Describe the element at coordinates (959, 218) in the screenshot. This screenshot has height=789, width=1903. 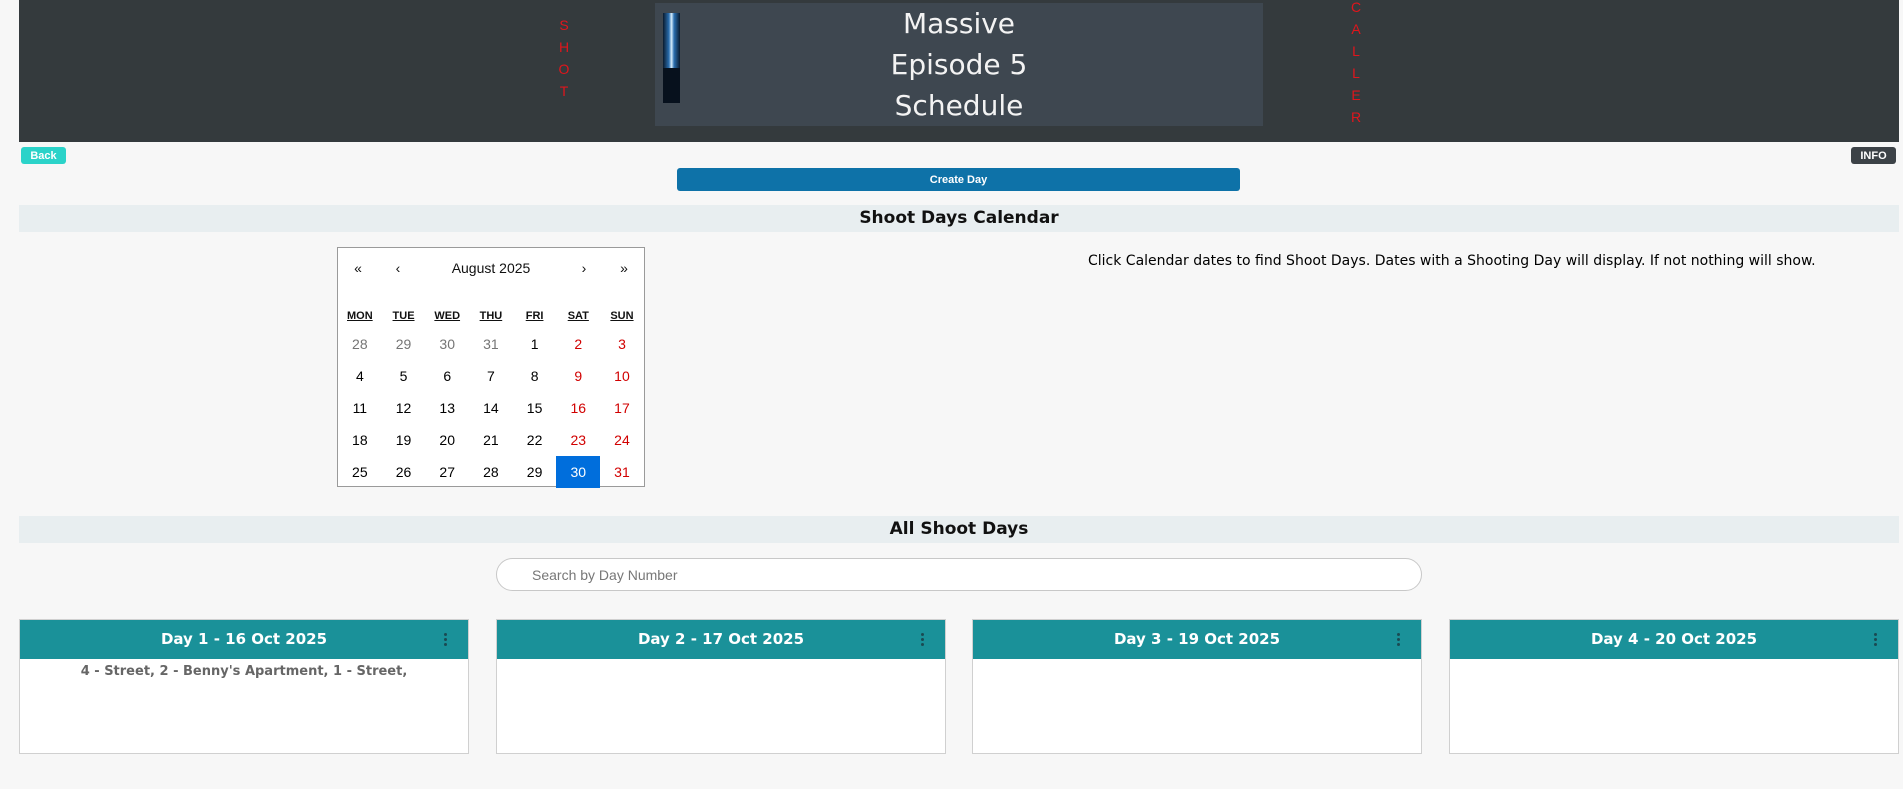
I see `calendar-section-title: Shoot Days Calendar` at that location.